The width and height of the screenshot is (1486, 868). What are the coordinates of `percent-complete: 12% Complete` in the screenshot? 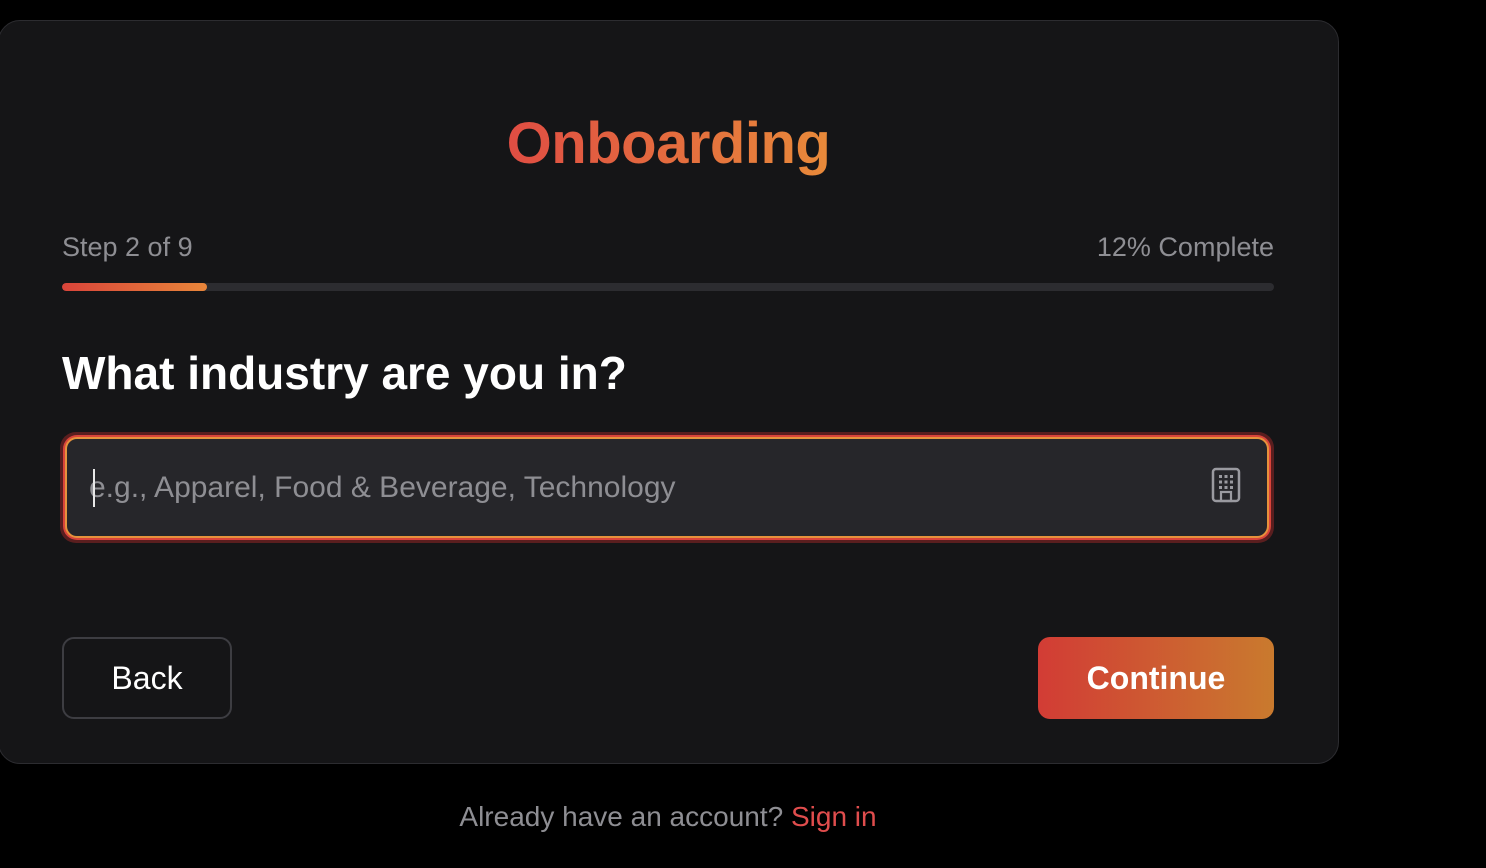 It's located at (1185, 247).